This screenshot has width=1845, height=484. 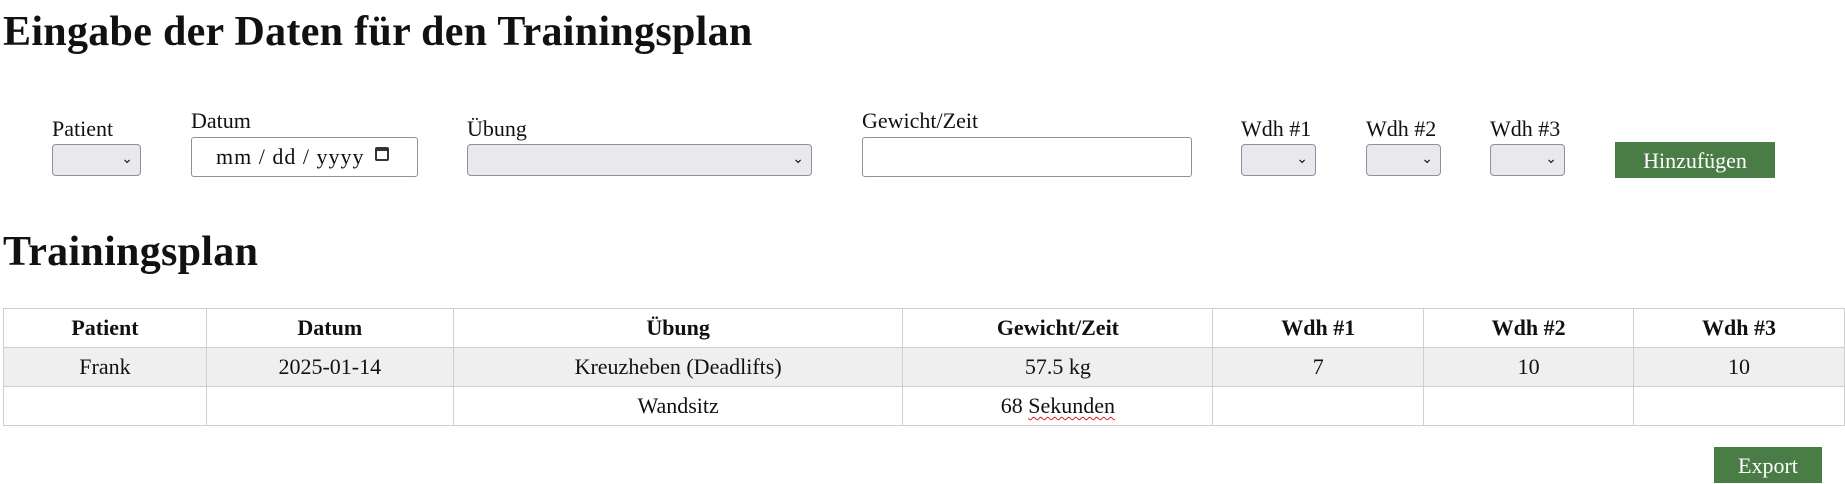 I want to click on gewicht-input, so click(x=1027, y=157).